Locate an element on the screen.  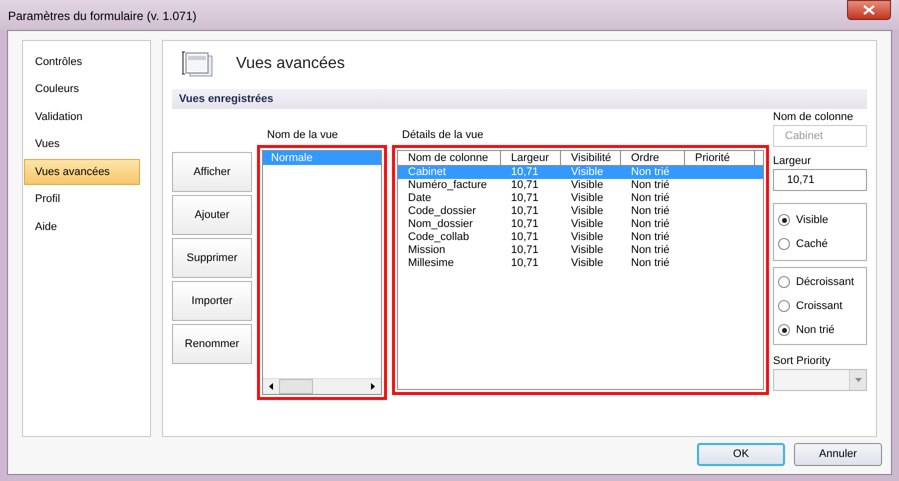
width-field: 10,71 is located at coordinates (820, 180).